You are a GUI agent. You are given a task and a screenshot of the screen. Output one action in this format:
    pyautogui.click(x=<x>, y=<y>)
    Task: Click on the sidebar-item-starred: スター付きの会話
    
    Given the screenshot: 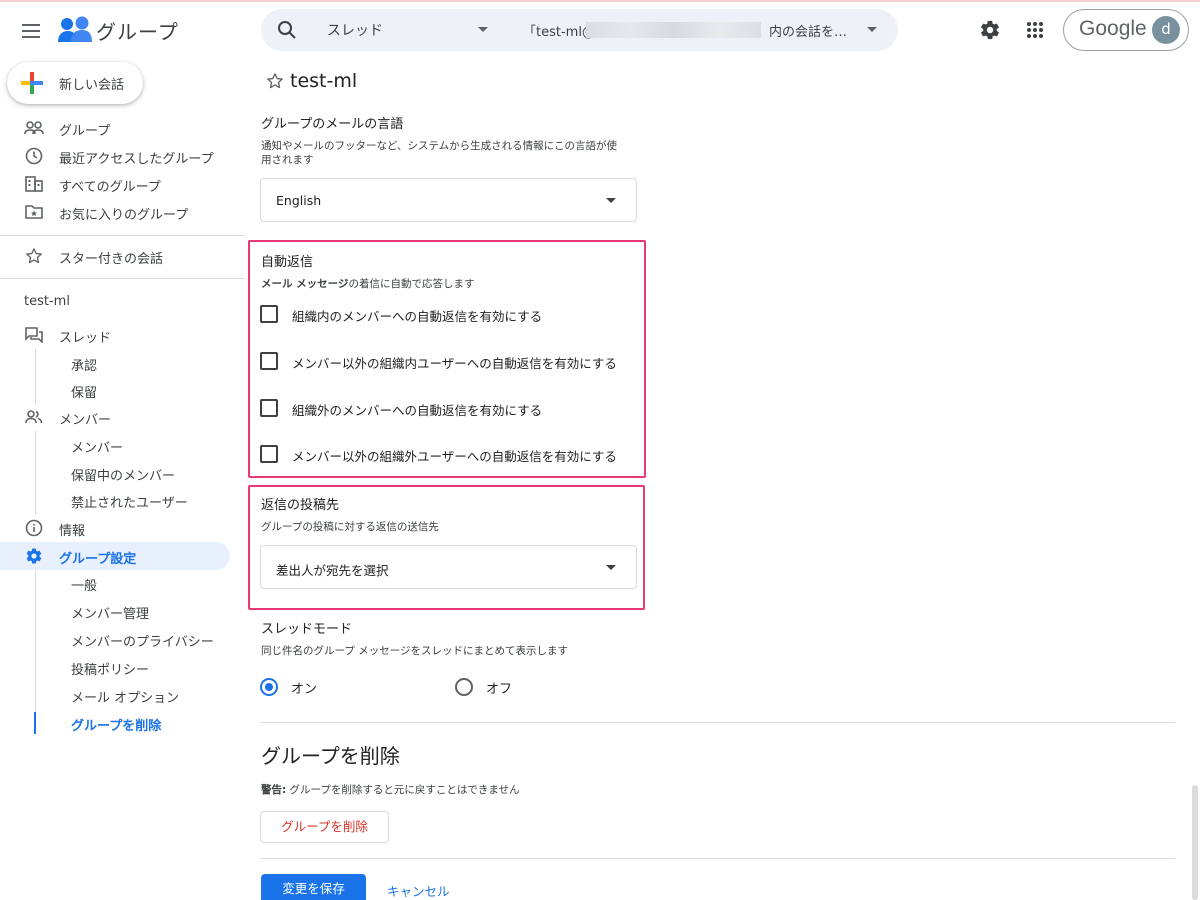 What is the action you would take?
    pyautogui.click(x=115, y=256)
    